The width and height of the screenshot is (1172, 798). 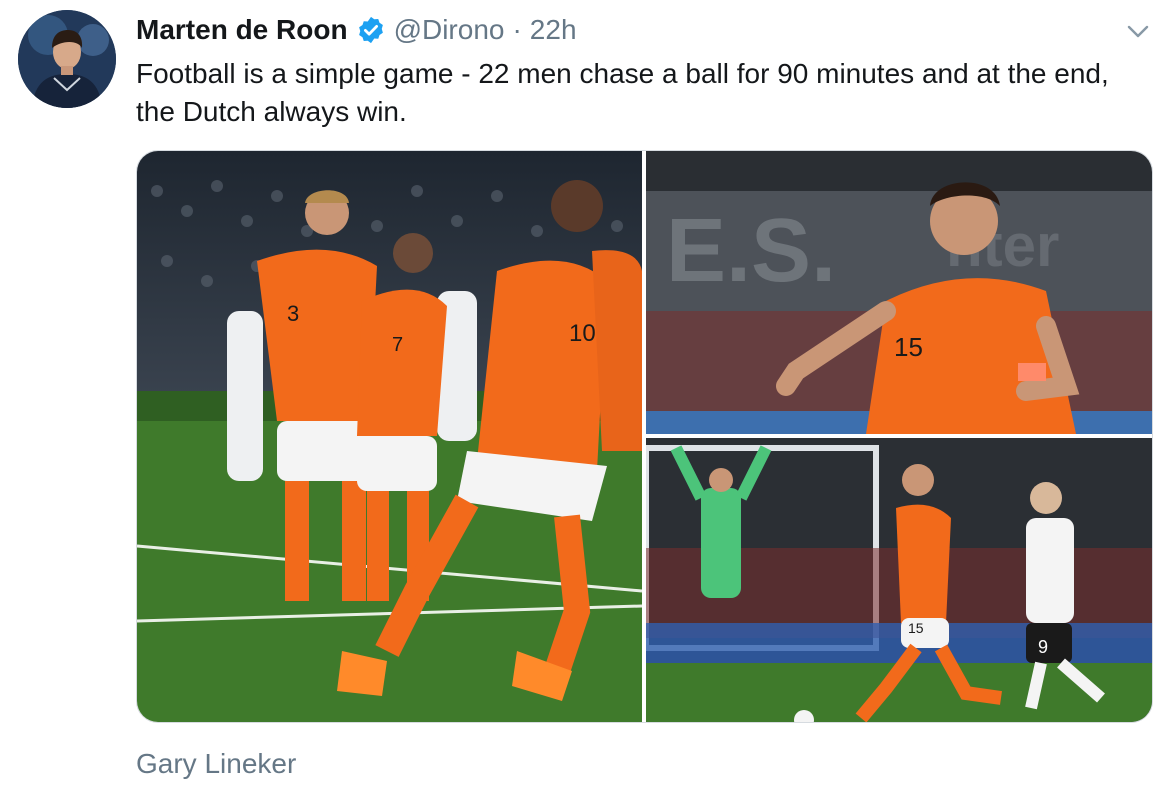 I want to click on chevron-down-icon, so click(x=1138, y=32).